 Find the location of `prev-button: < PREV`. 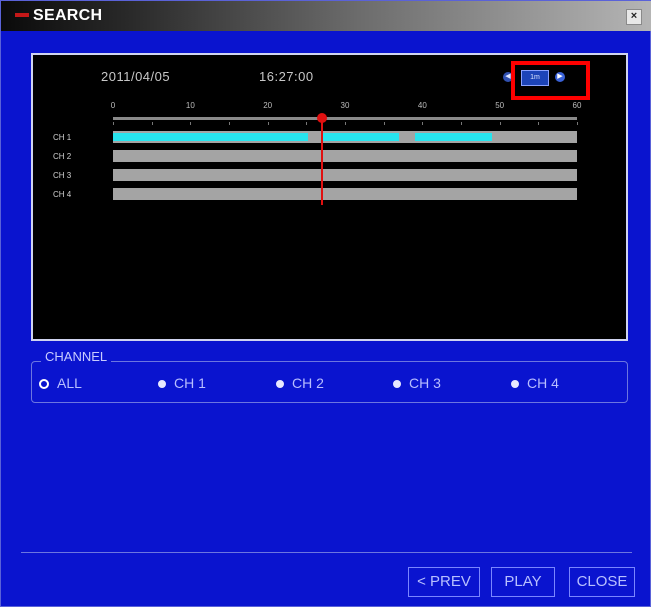

prev-button: < PREV is located at coordinates (444, 582).